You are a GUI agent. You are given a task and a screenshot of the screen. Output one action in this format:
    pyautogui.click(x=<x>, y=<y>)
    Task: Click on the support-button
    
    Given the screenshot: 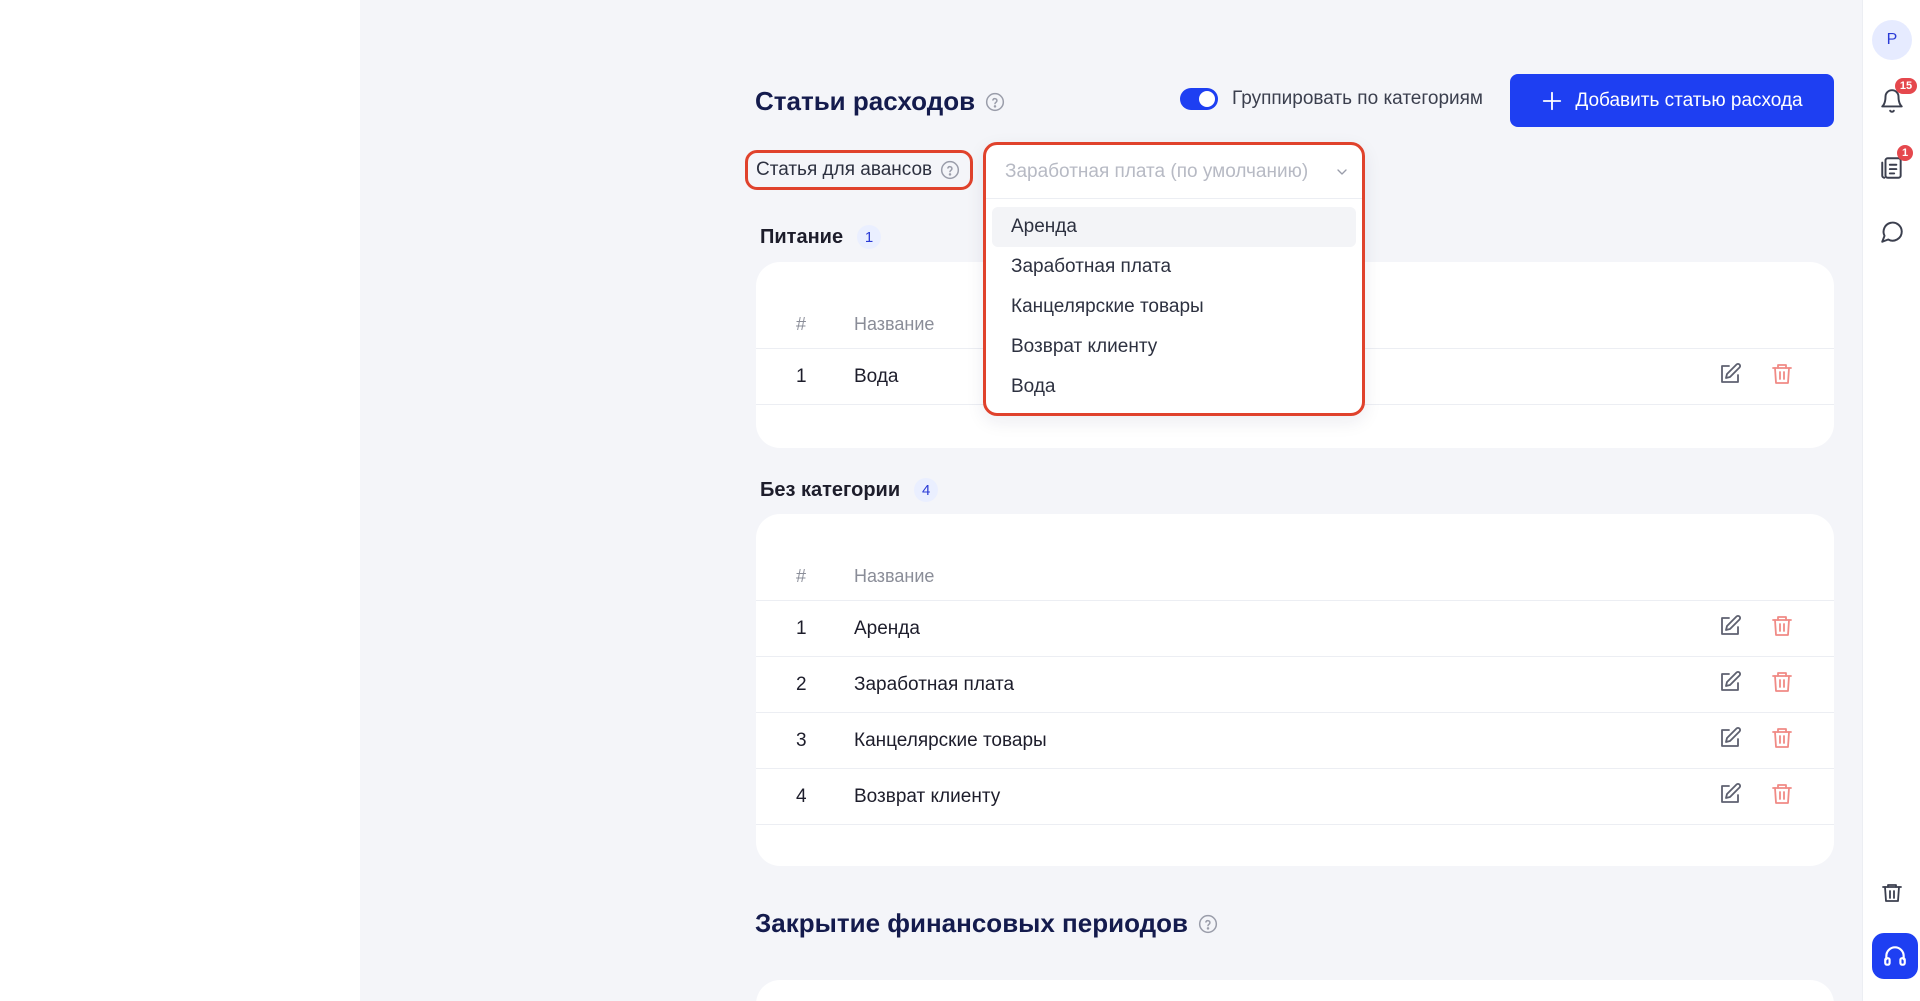 What is the action you would take?
    pyautogui.click(x=1895, y=956)
    